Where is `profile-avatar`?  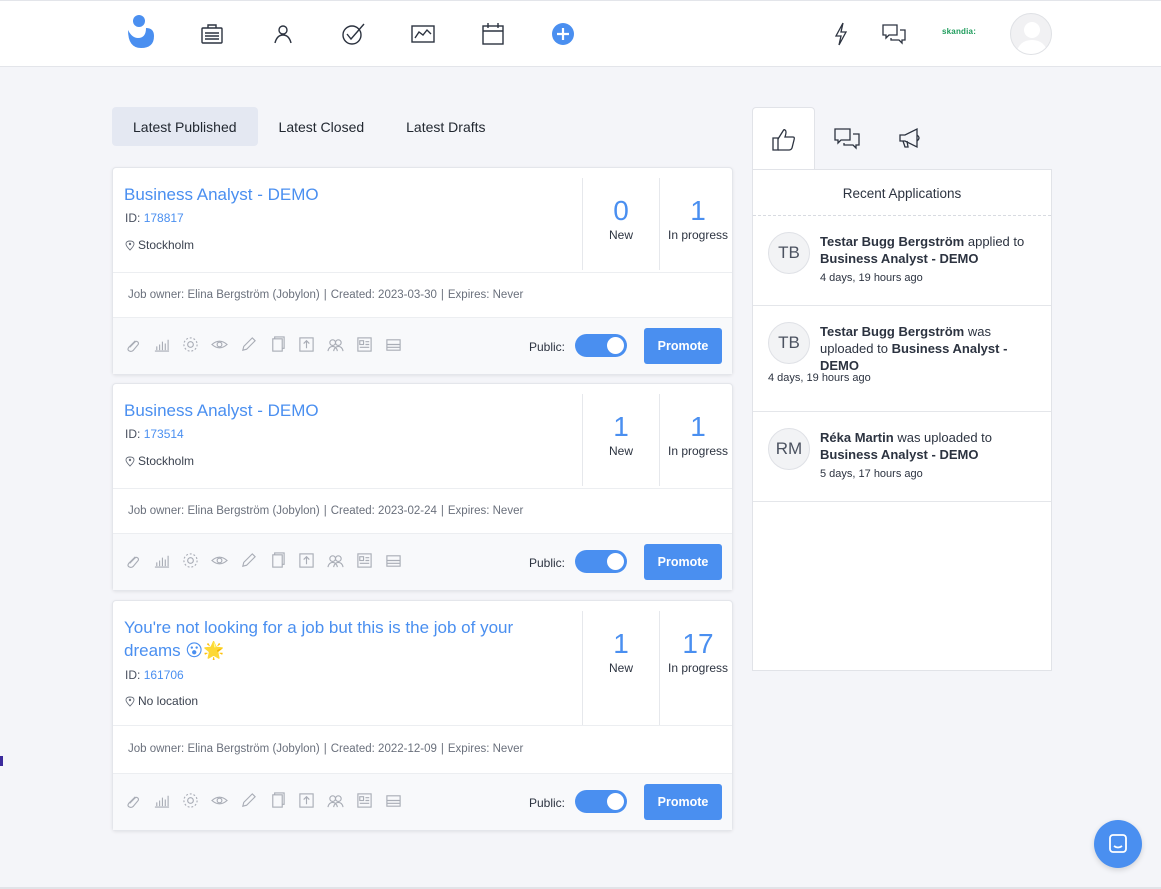 profile-avatar is located at coordinates (1031, 34).